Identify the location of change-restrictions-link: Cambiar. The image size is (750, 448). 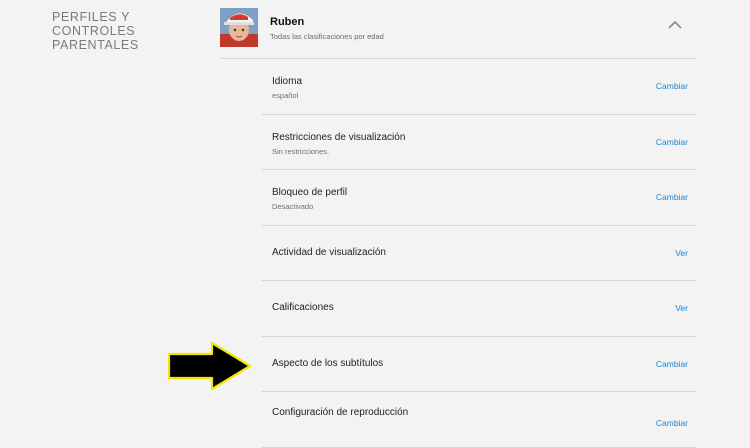
(672, 142).